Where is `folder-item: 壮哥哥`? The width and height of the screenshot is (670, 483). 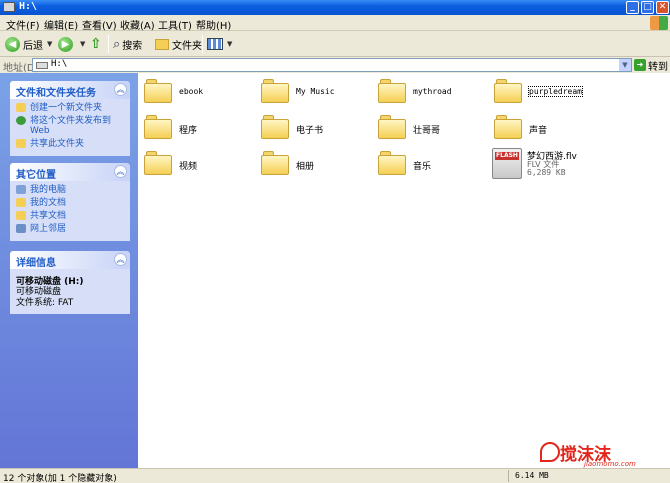
folder-item: 壮哥哥 is located at coordinates (435, 128).